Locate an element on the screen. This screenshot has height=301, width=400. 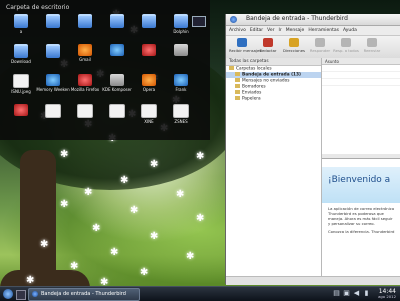
task-title: Bandeja de entrada - Thunderbird is located at coordinates (83, 294).